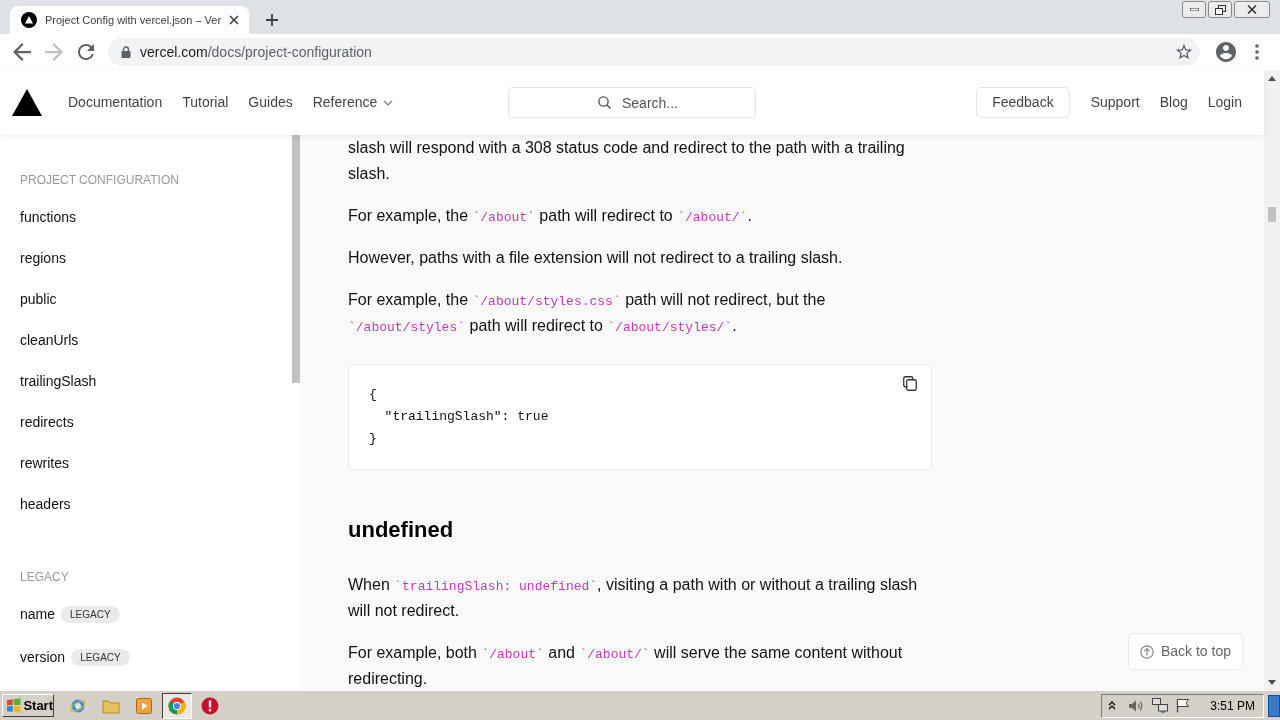 The height and width of the screenshot is (720, 1280). I want to click on sidebar-link: version, so click(43, 657).